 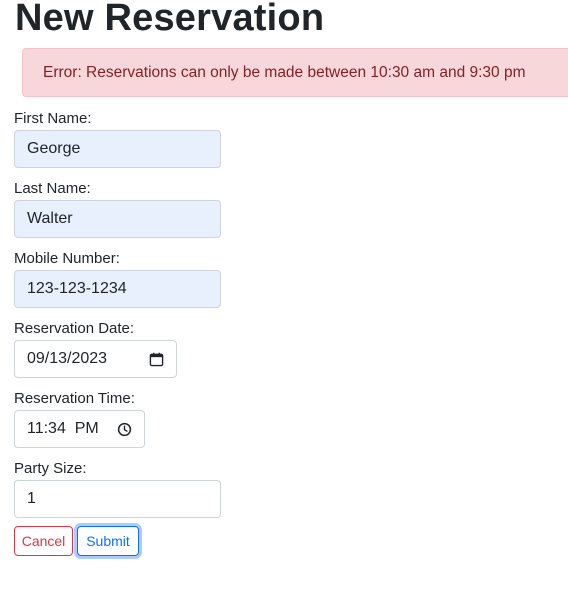 I want to click on party-size-label: Party Size:, so click(x=50, y=468).